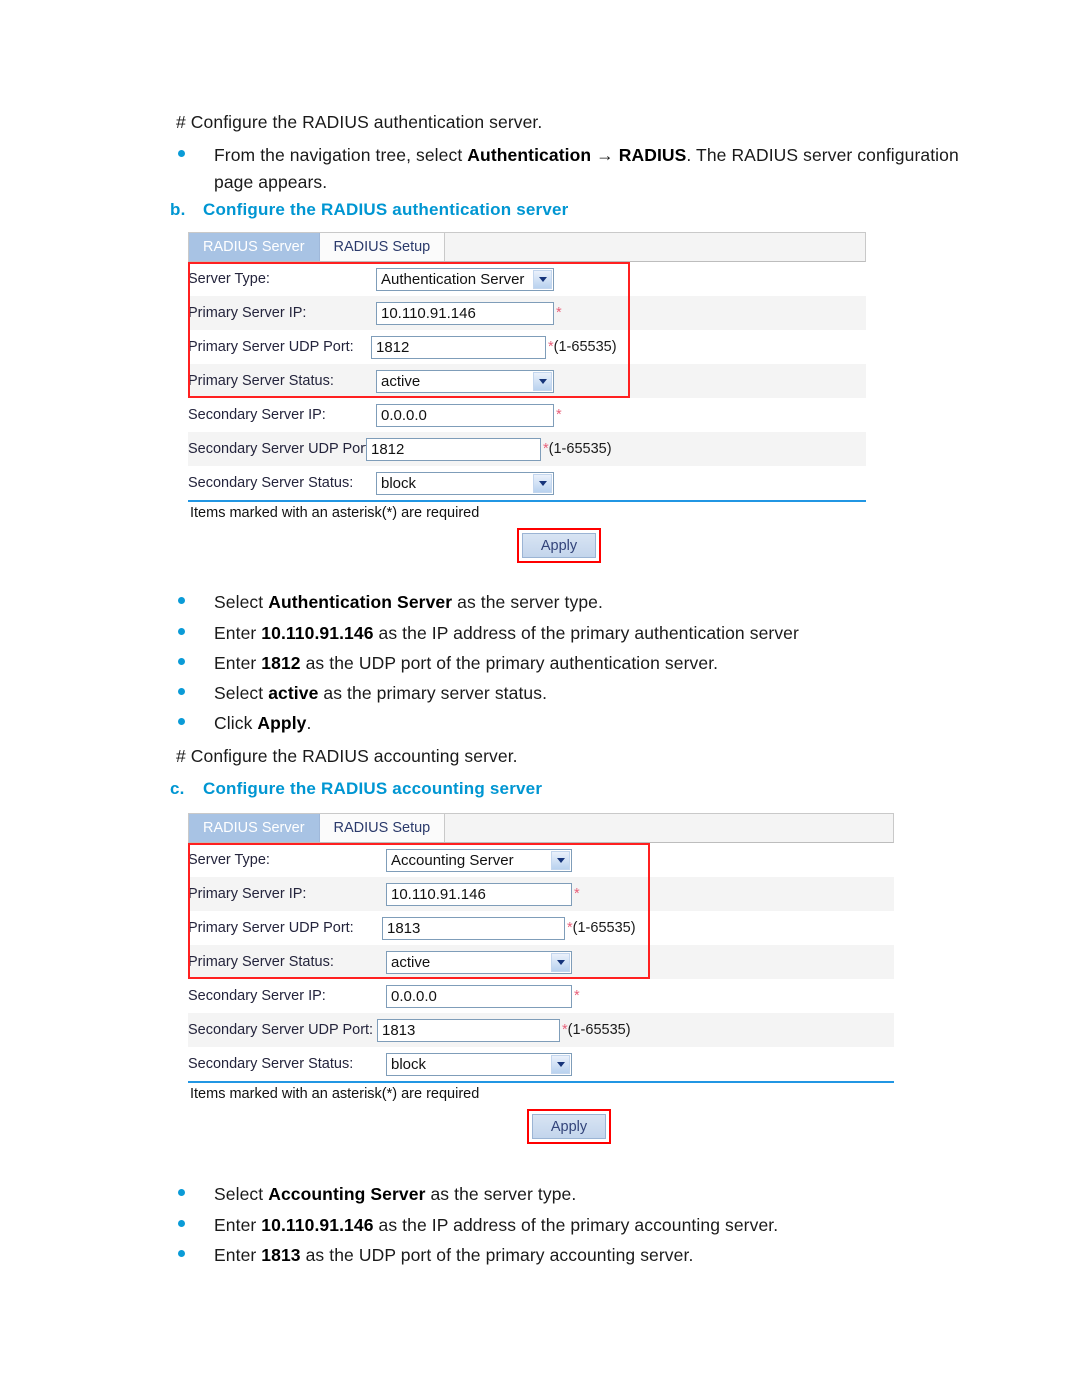 The height and width of the screenshot is (1397, 1080). What do you see at coordinates (360, 602) in the screenshot?
I see `auth-step-1-strong: Authentication Server` at bounding box center [360, 602].